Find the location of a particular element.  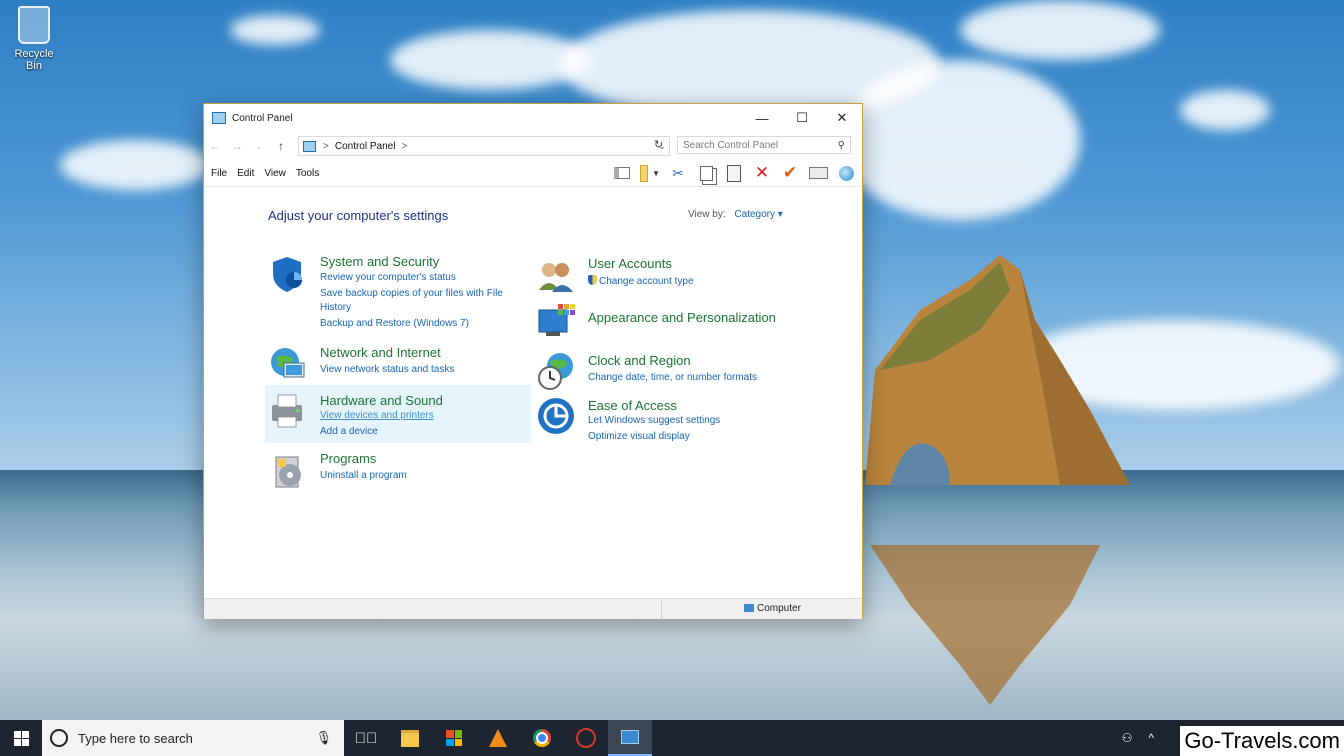

forward-arrow-icon: → is located at coordinates (237, 146).